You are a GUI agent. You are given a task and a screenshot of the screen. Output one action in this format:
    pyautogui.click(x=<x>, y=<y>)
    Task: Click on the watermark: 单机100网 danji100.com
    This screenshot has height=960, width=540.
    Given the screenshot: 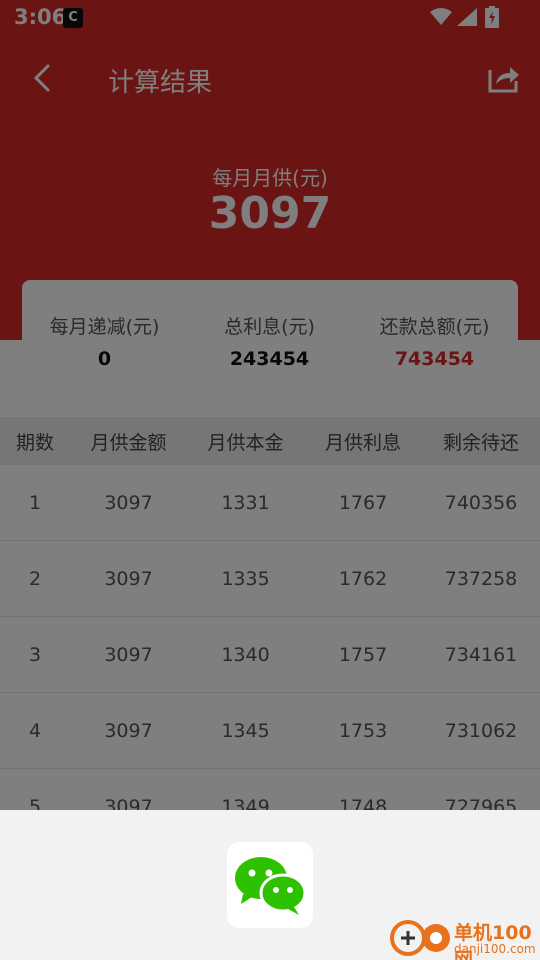 What is the action you would take?
    pyautogui.click(x=464, y=937)
    